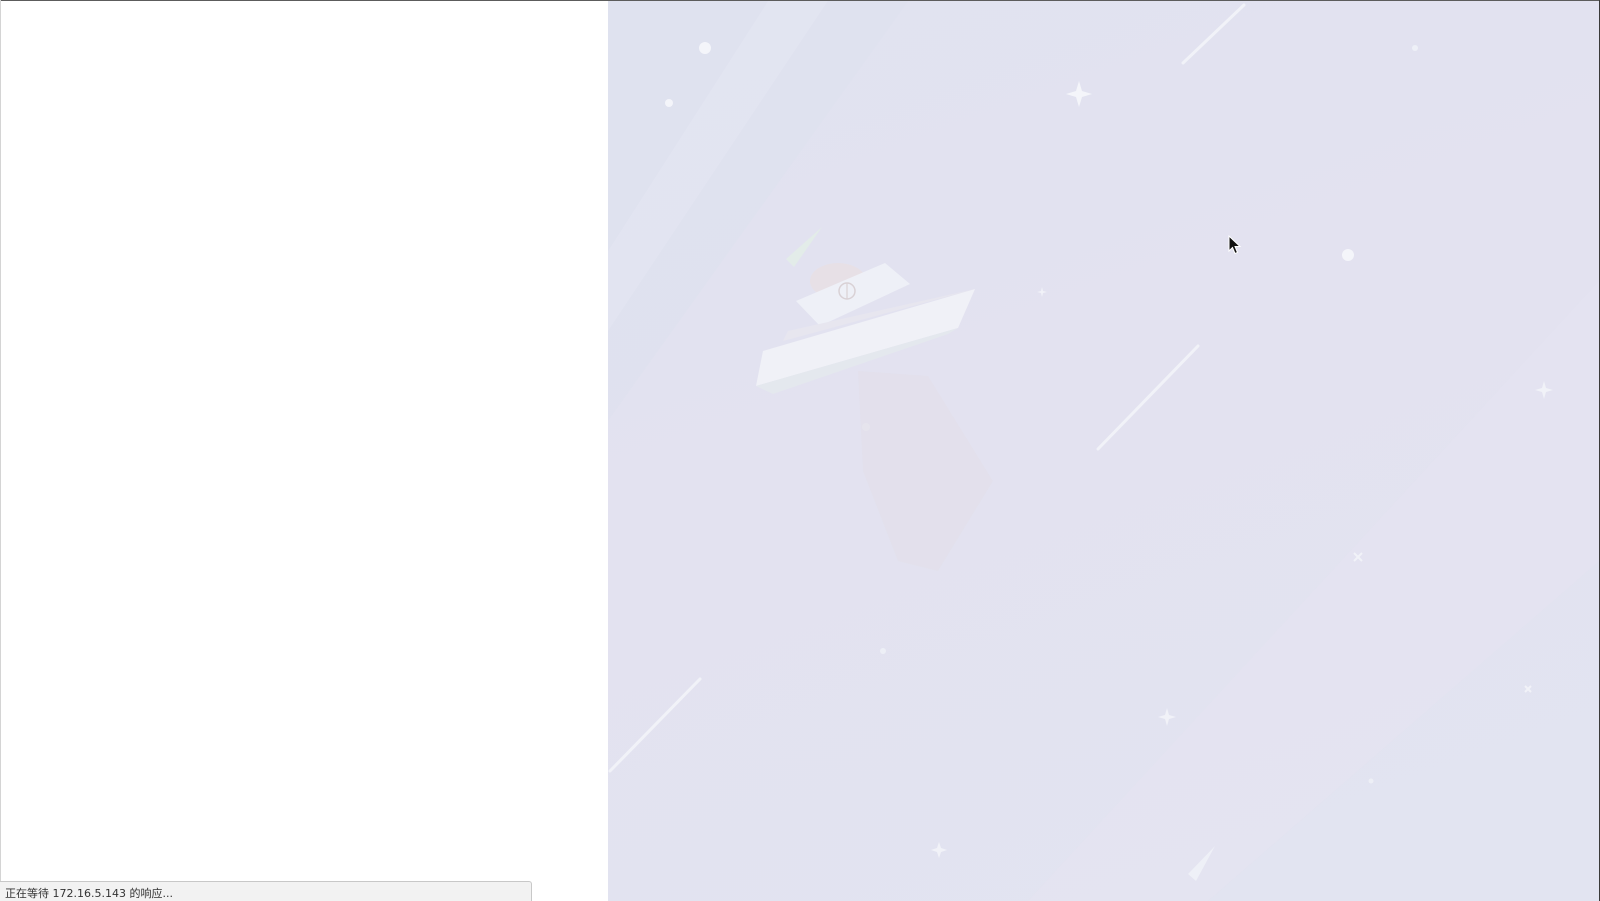 The height and width of the screenshot is (901, 1600). What do you see at coordinates (1235, 244) in the screenshot?
I see `mouse-pointer-icon` at bounding box center [1235, 244].